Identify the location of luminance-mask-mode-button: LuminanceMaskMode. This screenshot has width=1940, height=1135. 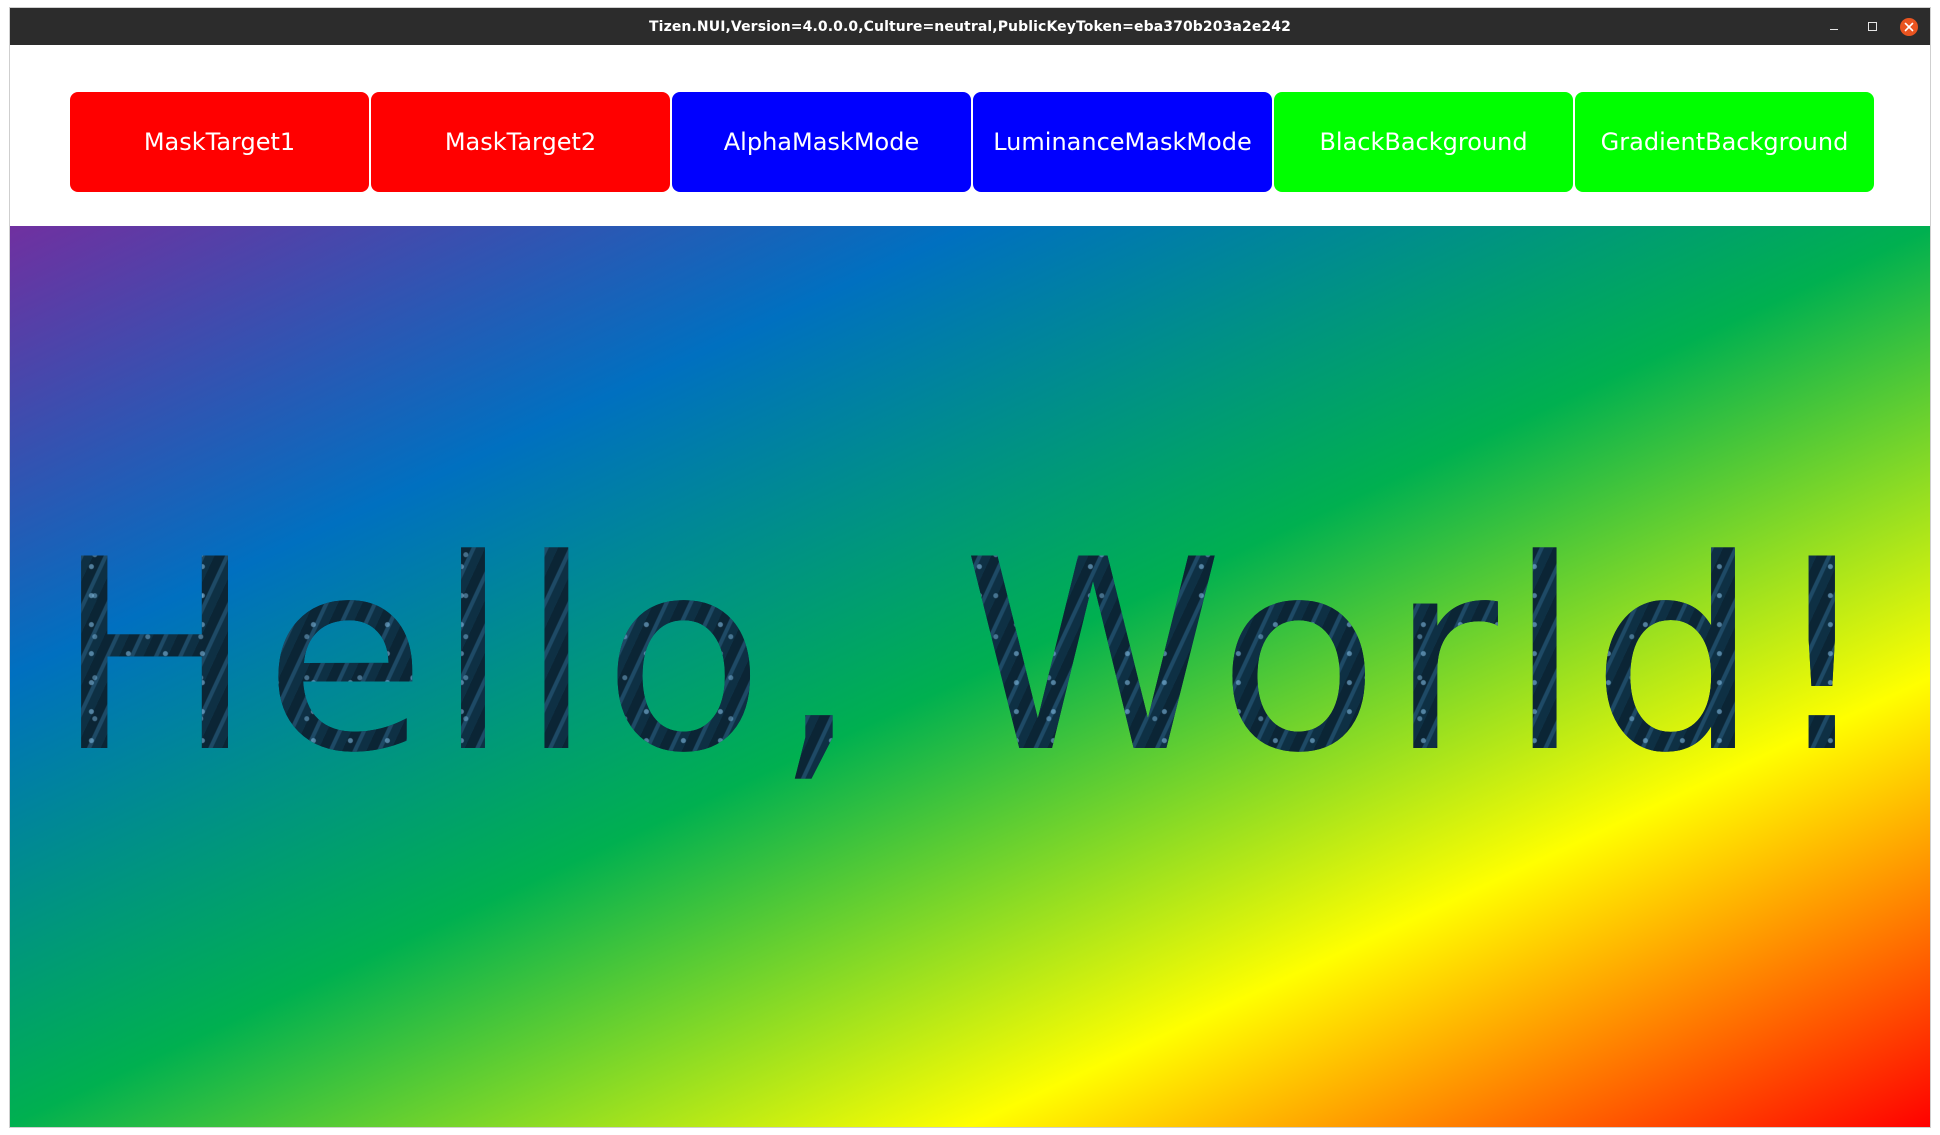
(1122, 142).